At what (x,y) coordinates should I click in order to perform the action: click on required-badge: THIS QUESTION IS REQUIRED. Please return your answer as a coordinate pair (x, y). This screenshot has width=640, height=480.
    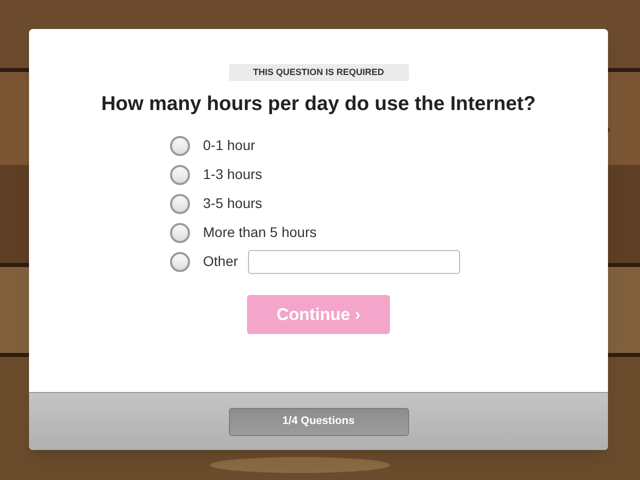
    Looking at the image, I should click on (318, 72).